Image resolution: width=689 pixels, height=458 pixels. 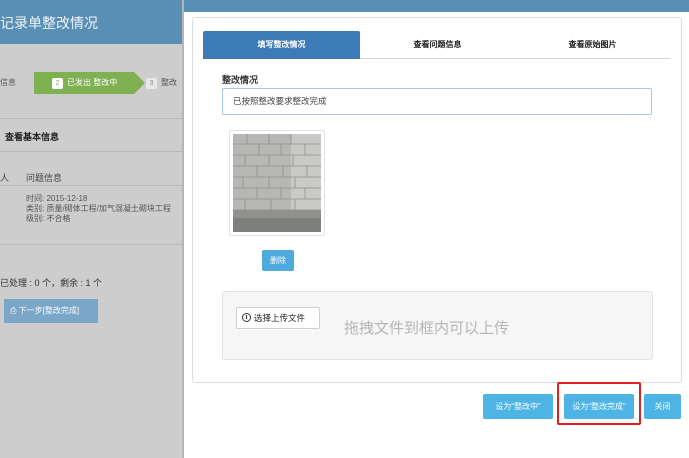 I want to click on step-number: 3, so click(x=151, y=83).